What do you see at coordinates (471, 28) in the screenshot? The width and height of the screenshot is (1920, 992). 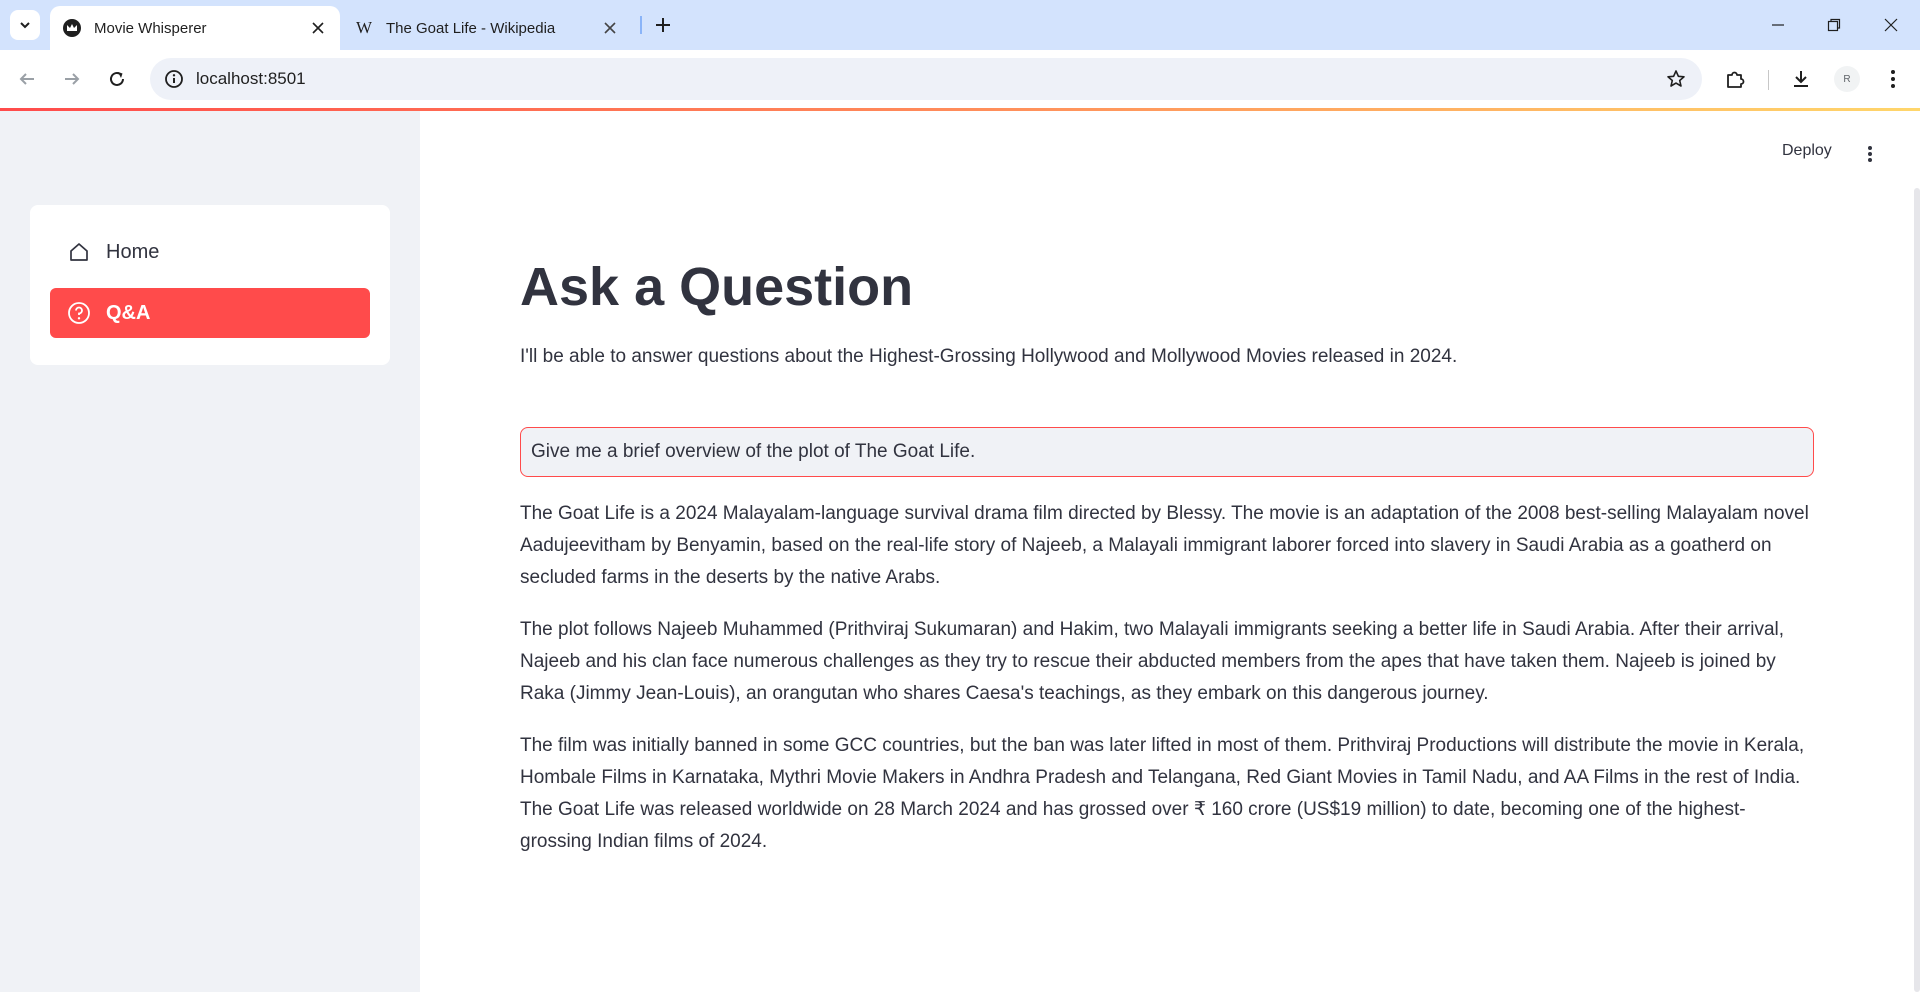 I see `tab-title: The Goat Life - Wikipedia` at bounding box center [471, 28].